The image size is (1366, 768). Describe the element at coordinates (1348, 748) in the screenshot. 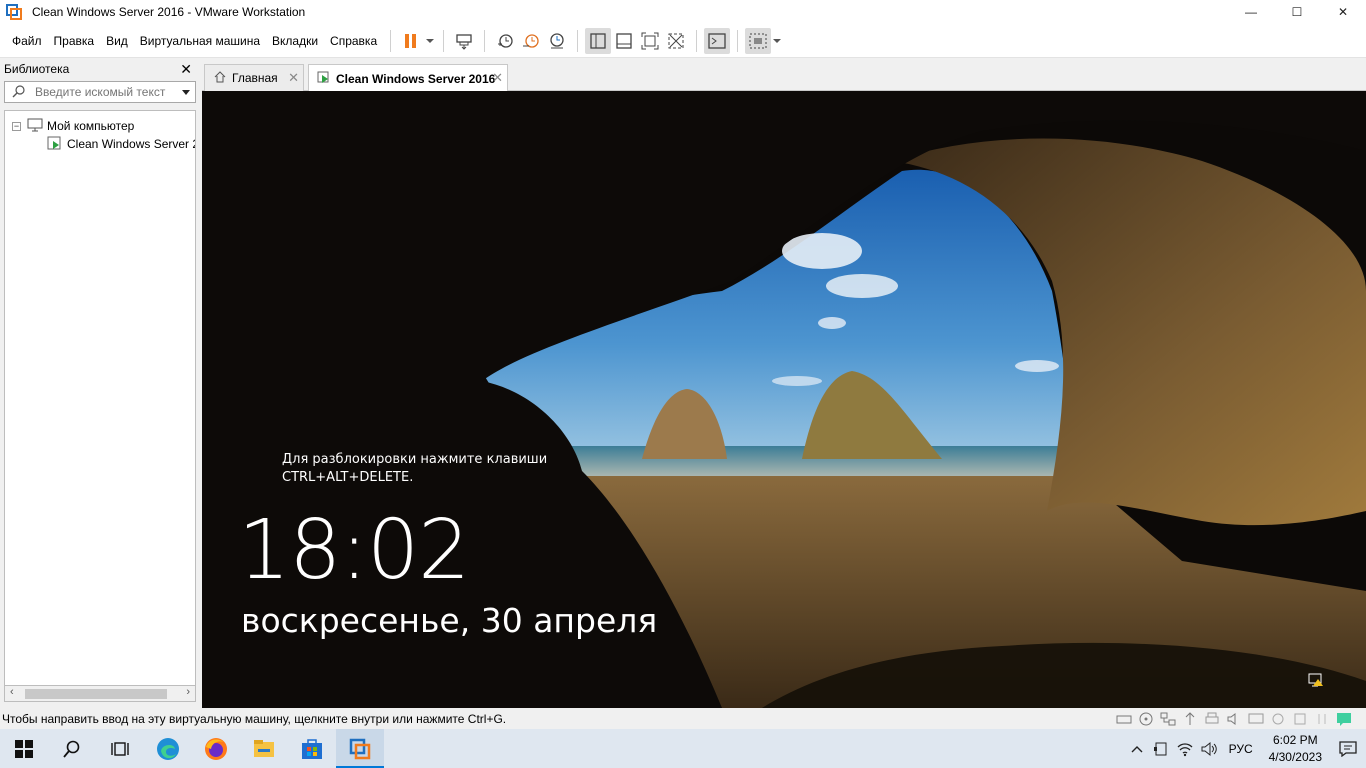

I see `action-center-icon` at that location.